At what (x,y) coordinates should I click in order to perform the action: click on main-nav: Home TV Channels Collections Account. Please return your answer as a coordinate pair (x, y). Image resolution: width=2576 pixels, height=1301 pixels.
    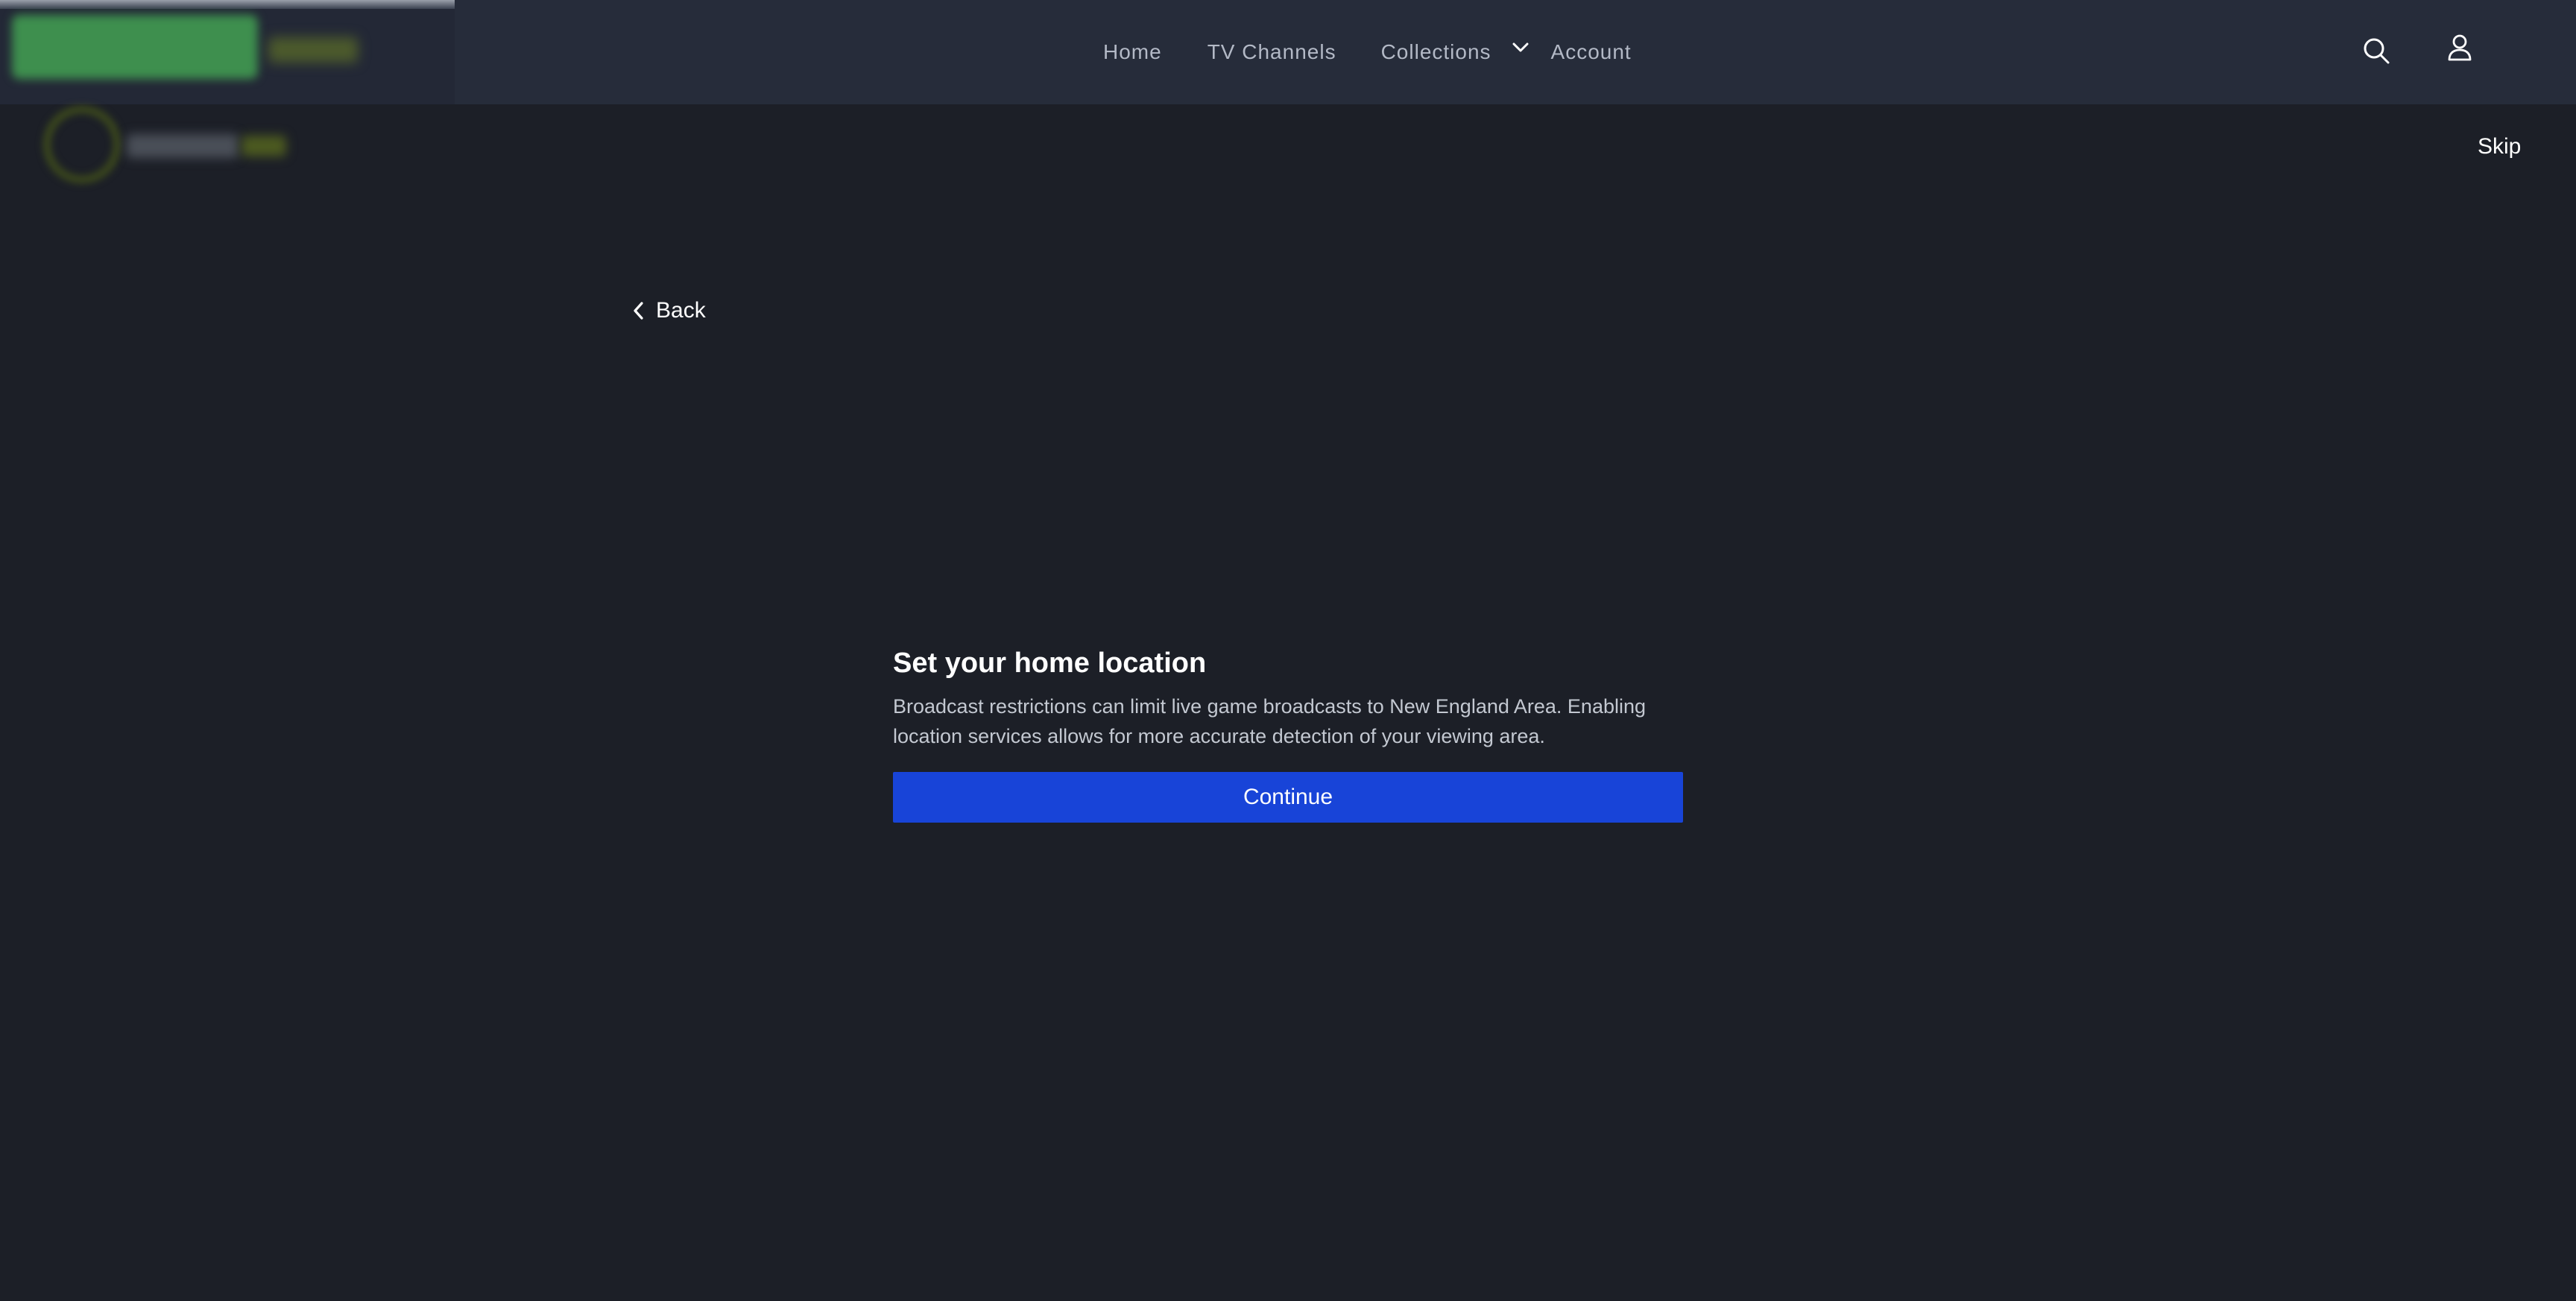
    Looking at the image, I should click on (1368, 52).